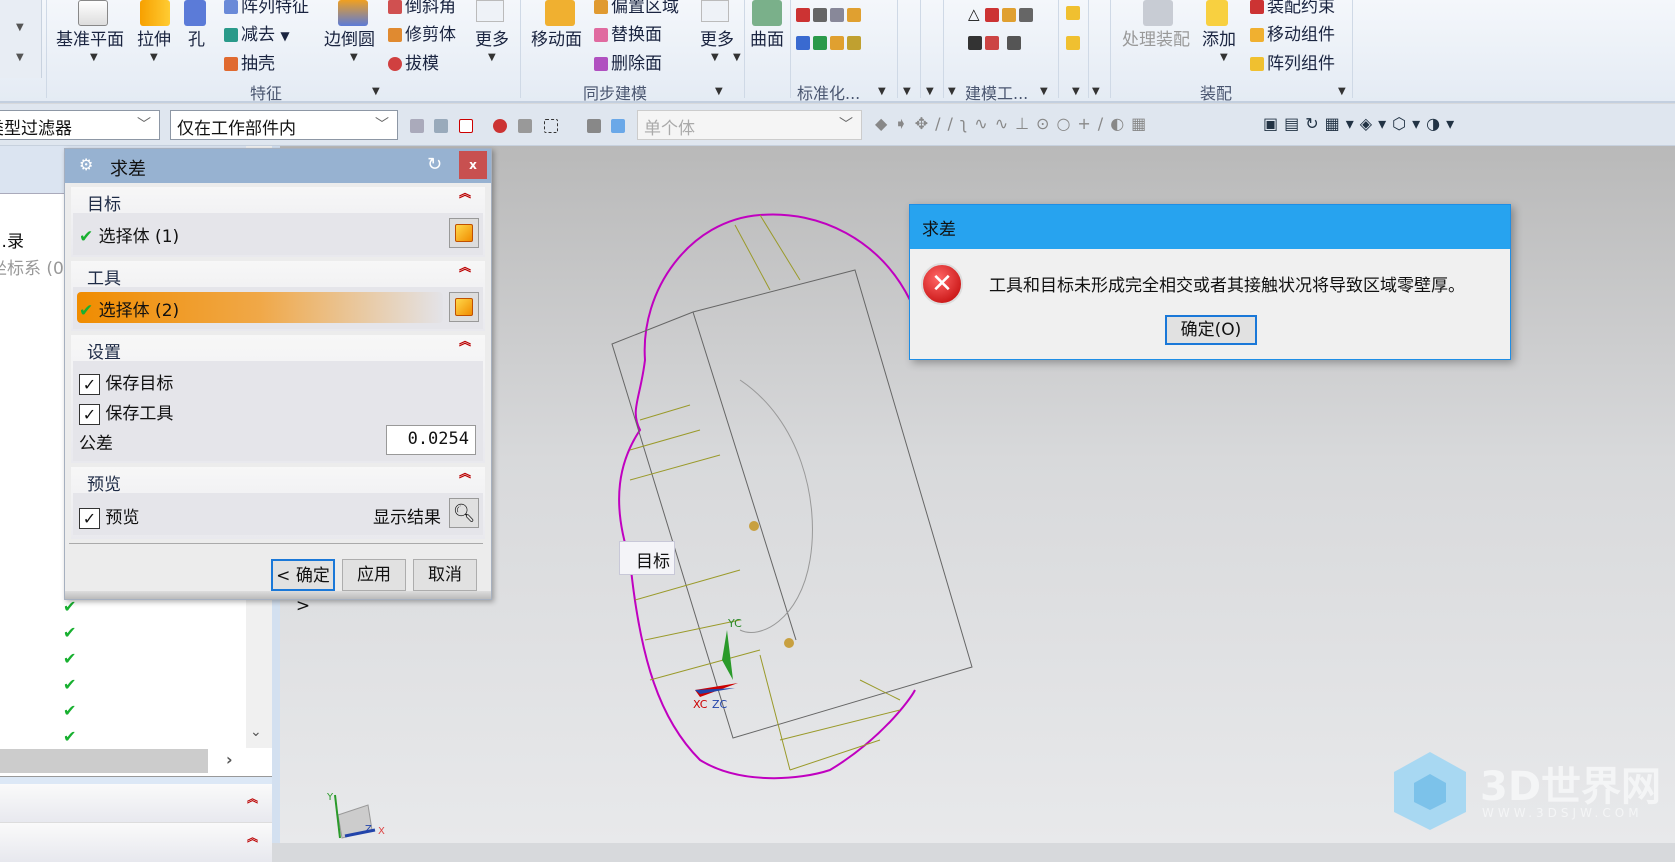 The width and height of the screenshot is (1675, 862). I want to click on error-dialog: 求差 ✕ 工具和目标未形成完全相交或者其接触状况将导致区域零壁厚。 确定(O), so click(1210, 282).